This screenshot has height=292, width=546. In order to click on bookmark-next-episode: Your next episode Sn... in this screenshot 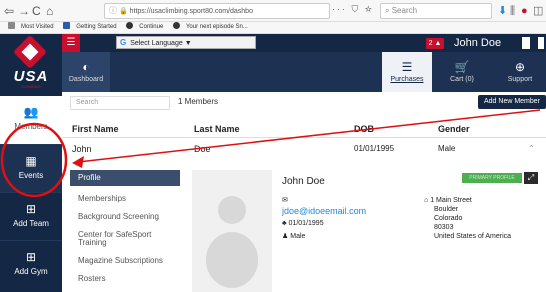, I will do `click(208, 26)`.